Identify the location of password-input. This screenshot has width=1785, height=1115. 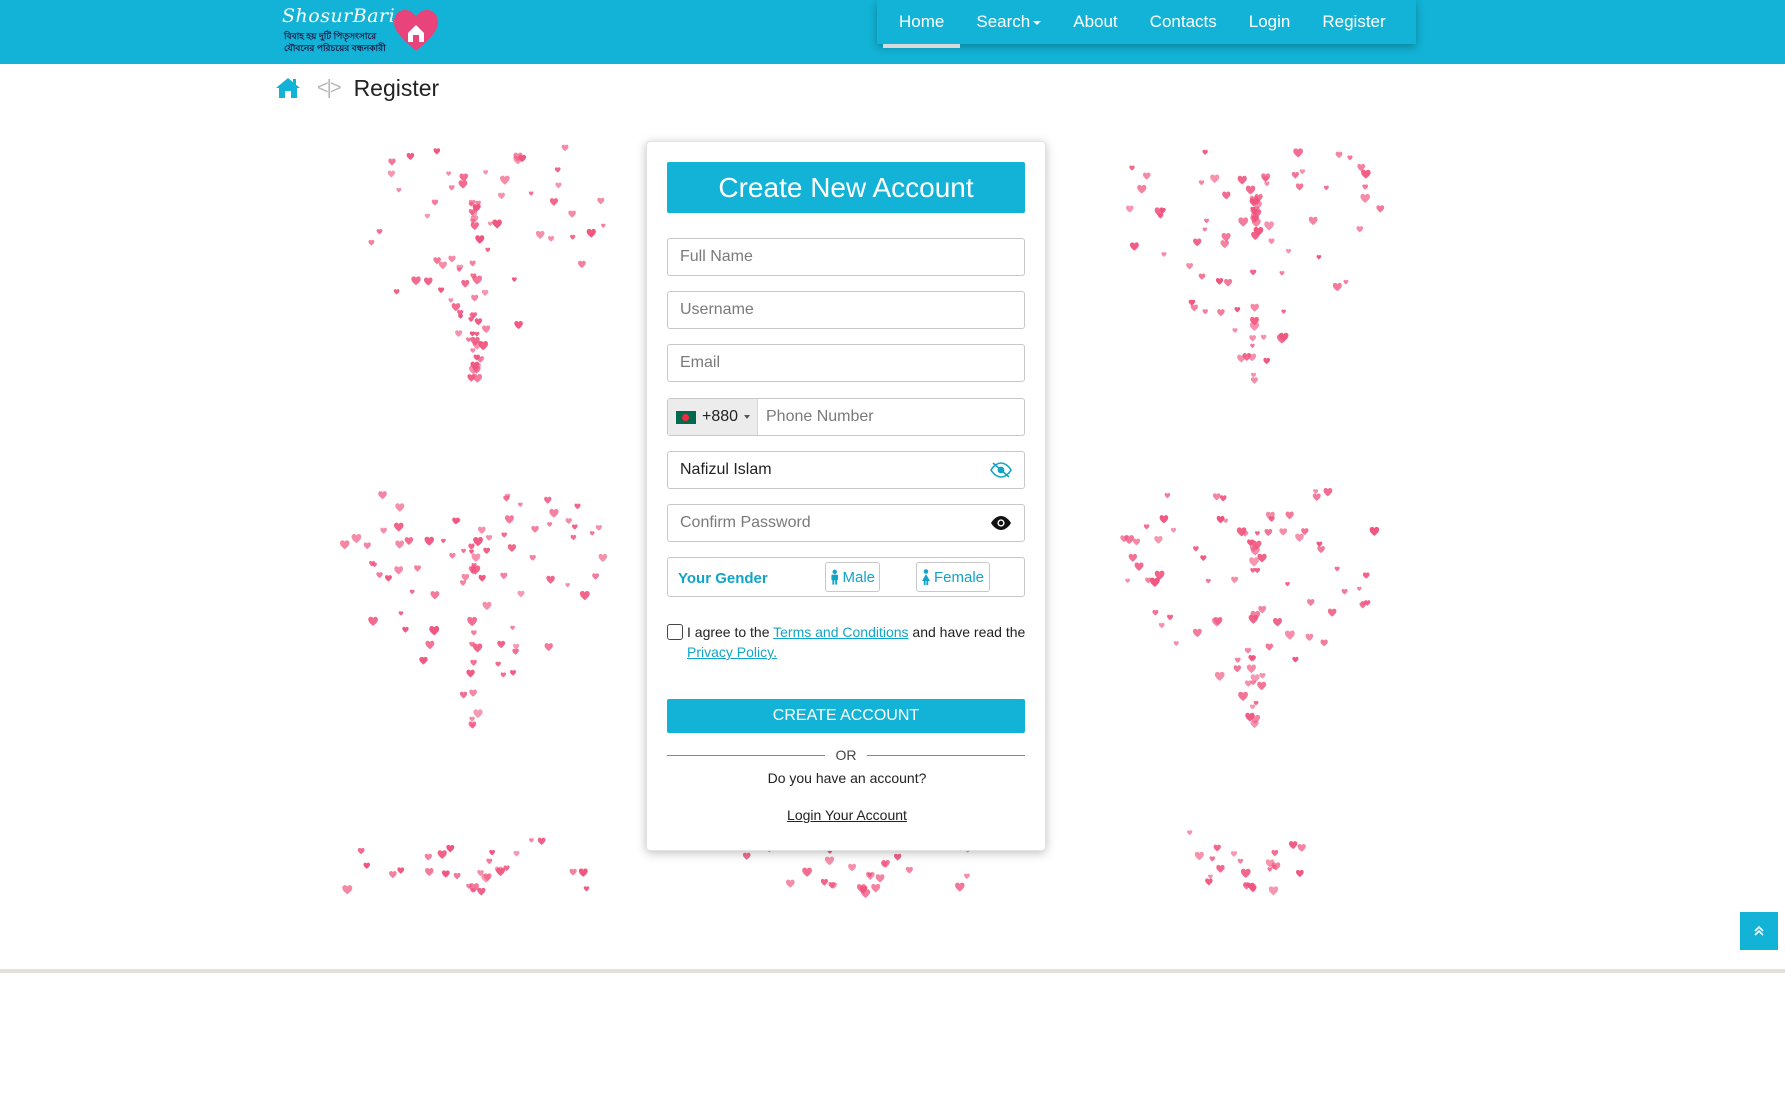
(846, 470).